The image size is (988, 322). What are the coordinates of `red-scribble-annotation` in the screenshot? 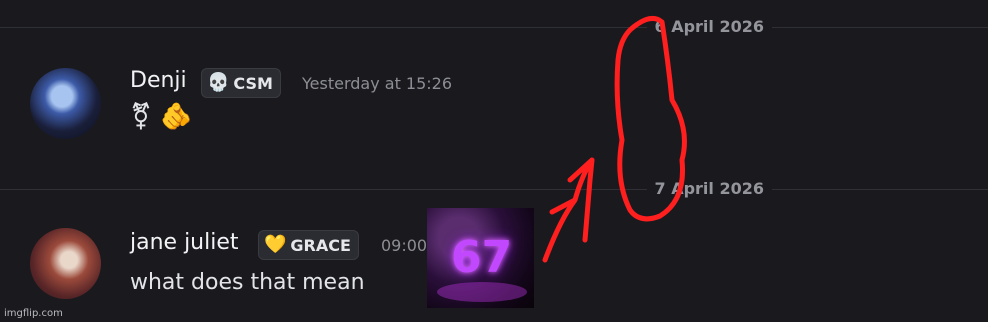 It's located at (614, 139).